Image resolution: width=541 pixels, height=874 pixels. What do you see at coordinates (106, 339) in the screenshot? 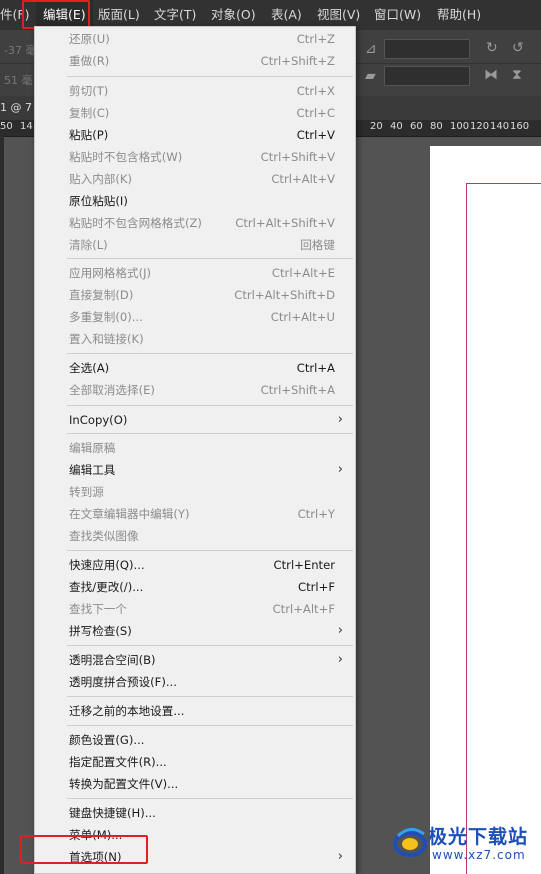
I see `menu-item-label: 置入和链接(K)` at bounding box center [106, 339].